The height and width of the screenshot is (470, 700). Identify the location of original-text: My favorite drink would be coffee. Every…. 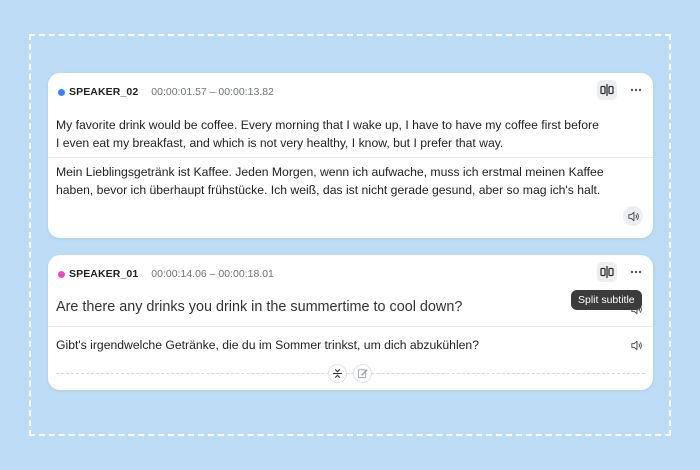
(327, 134).